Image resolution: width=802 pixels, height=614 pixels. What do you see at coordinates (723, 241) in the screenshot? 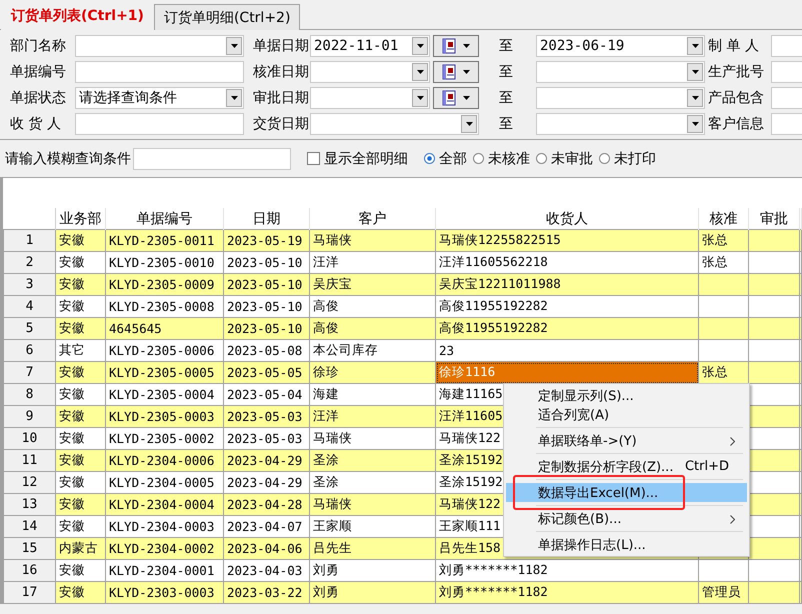
I see `table-cell: 张总` at bounding box center [723, 241].